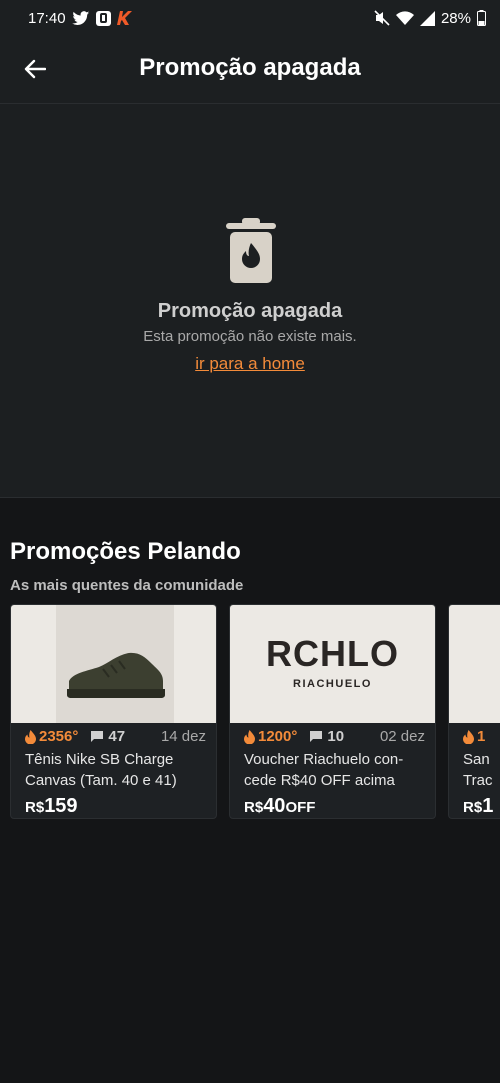 This screenshot has height=1083, width=500. What do you see at coordinates (278, 736) in the screenshot?
I see `temperature-value: 1200°` at bounding box center [278, 736].